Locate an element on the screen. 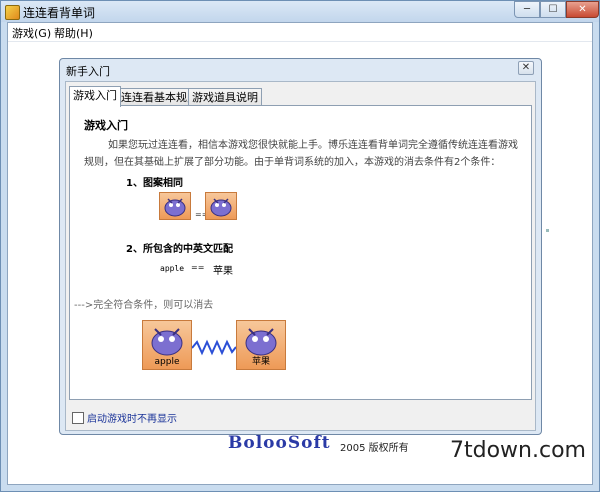 This screenshot has height=492, width=600. app-icon is located at coordinates (12, 12).